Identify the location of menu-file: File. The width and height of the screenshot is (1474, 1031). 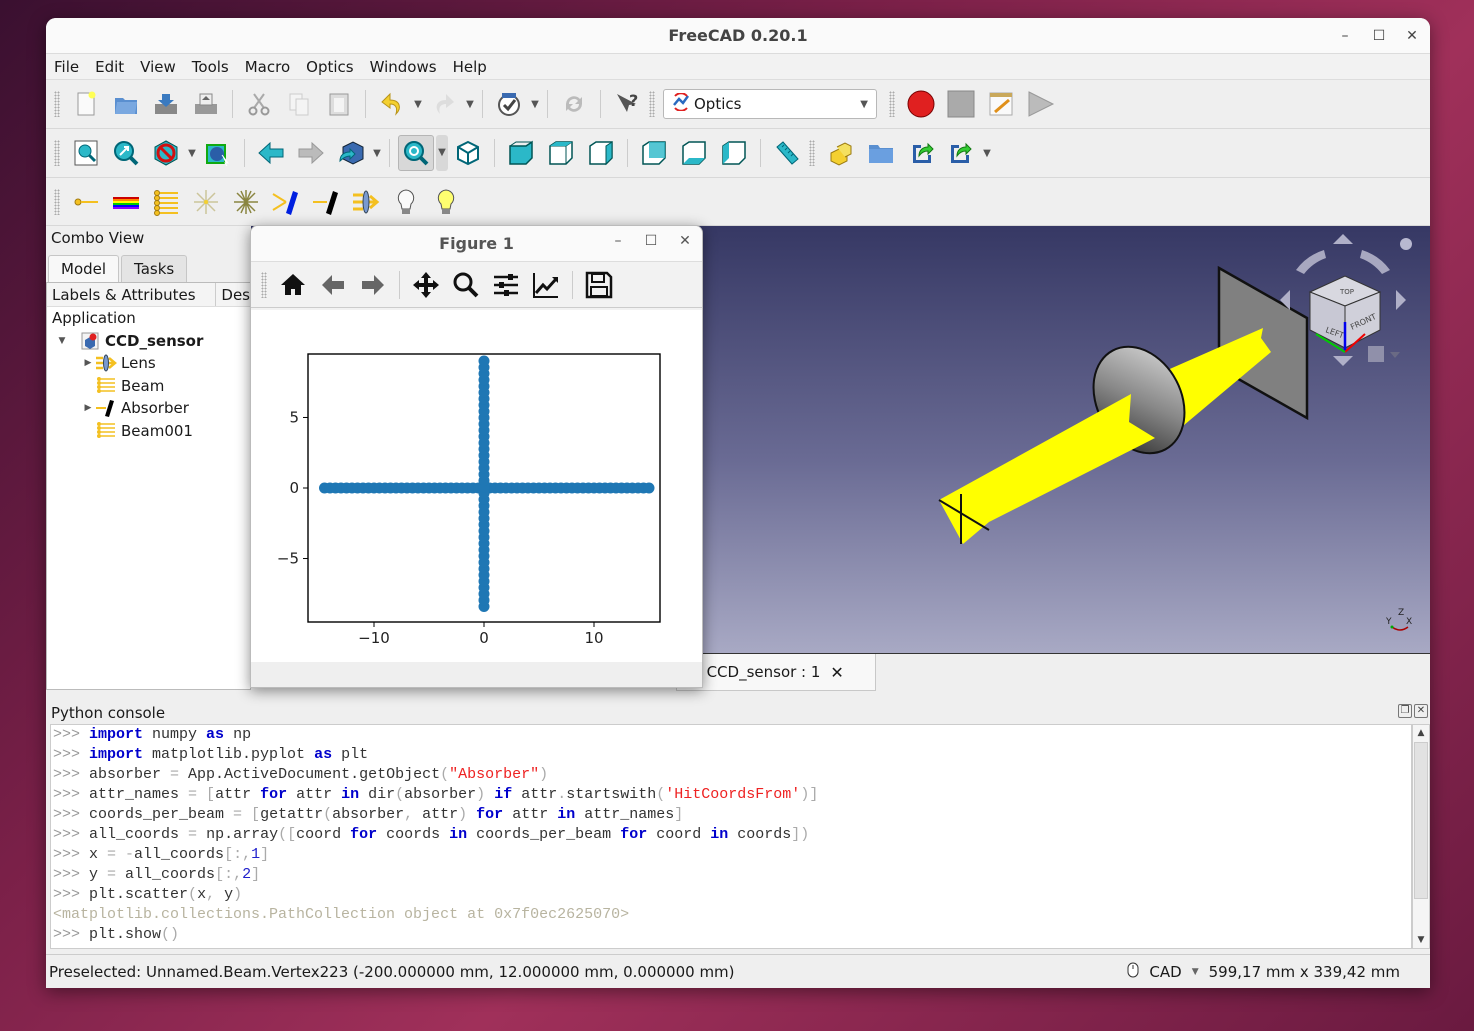
(66, 67).